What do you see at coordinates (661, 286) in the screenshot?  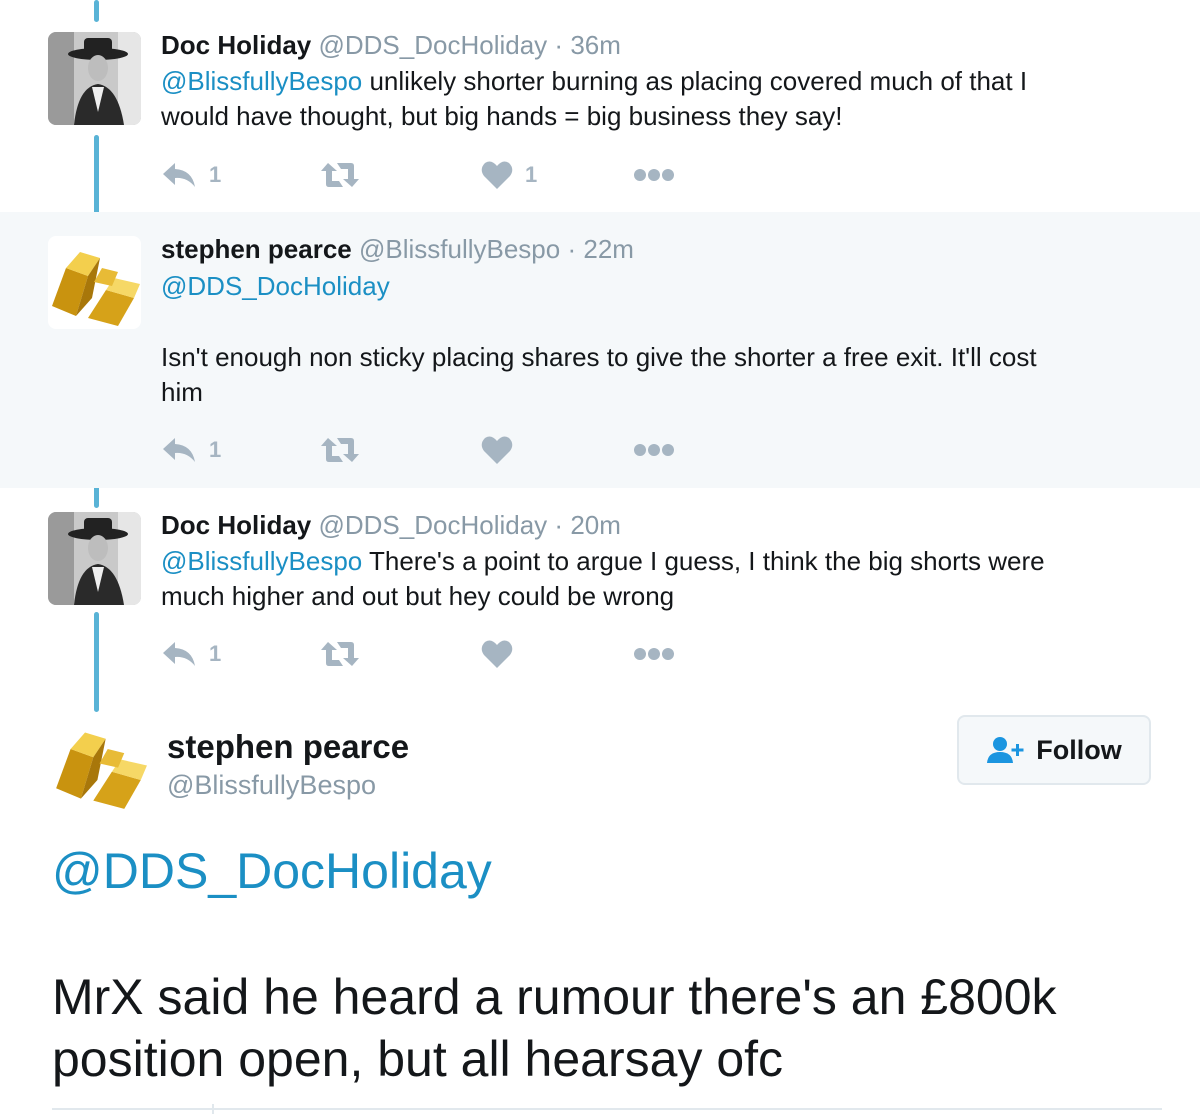 I see `tweet-text: @DDS_DocHoliday` at bounding box center [661, 286].